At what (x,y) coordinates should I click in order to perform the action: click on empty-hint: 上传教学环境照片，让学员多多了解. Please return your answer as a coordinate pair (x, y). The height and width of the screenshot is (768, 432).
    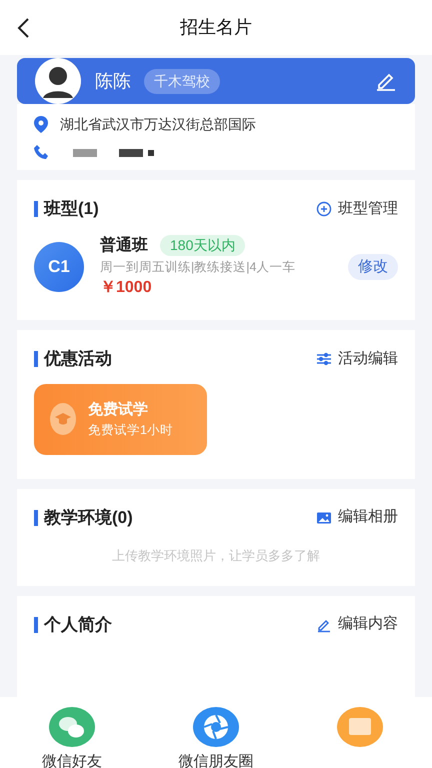
    Looking at the image, I should click on (216, 556).